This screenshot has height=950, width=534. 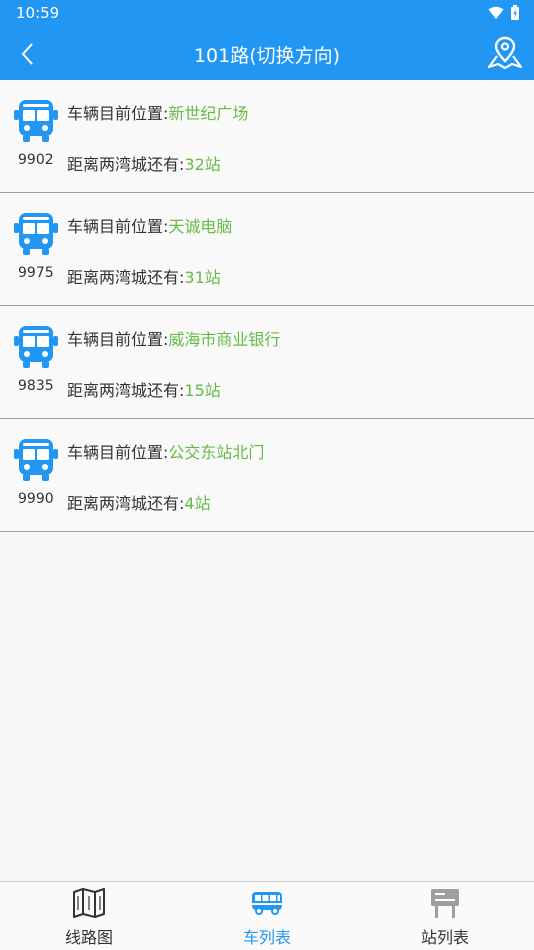 I want to click on vehicle-distance: 距离两湾城还有:4站, so click(x=139, y=502).